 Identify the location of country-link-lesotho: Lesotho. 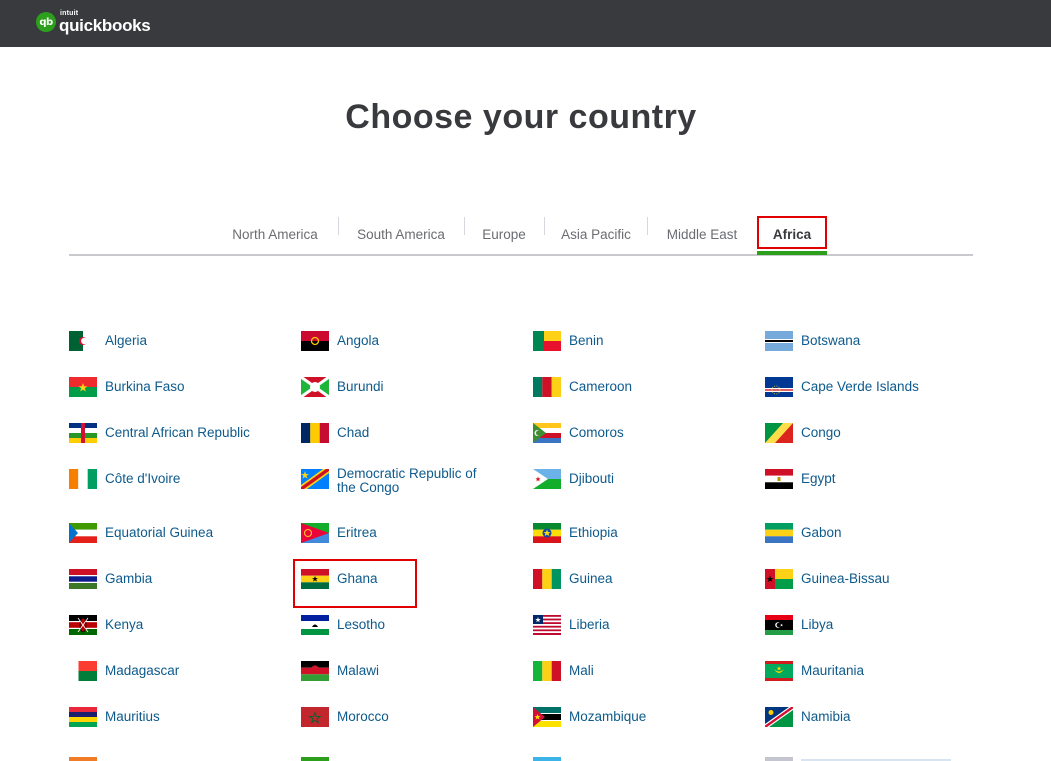
(404, 625).